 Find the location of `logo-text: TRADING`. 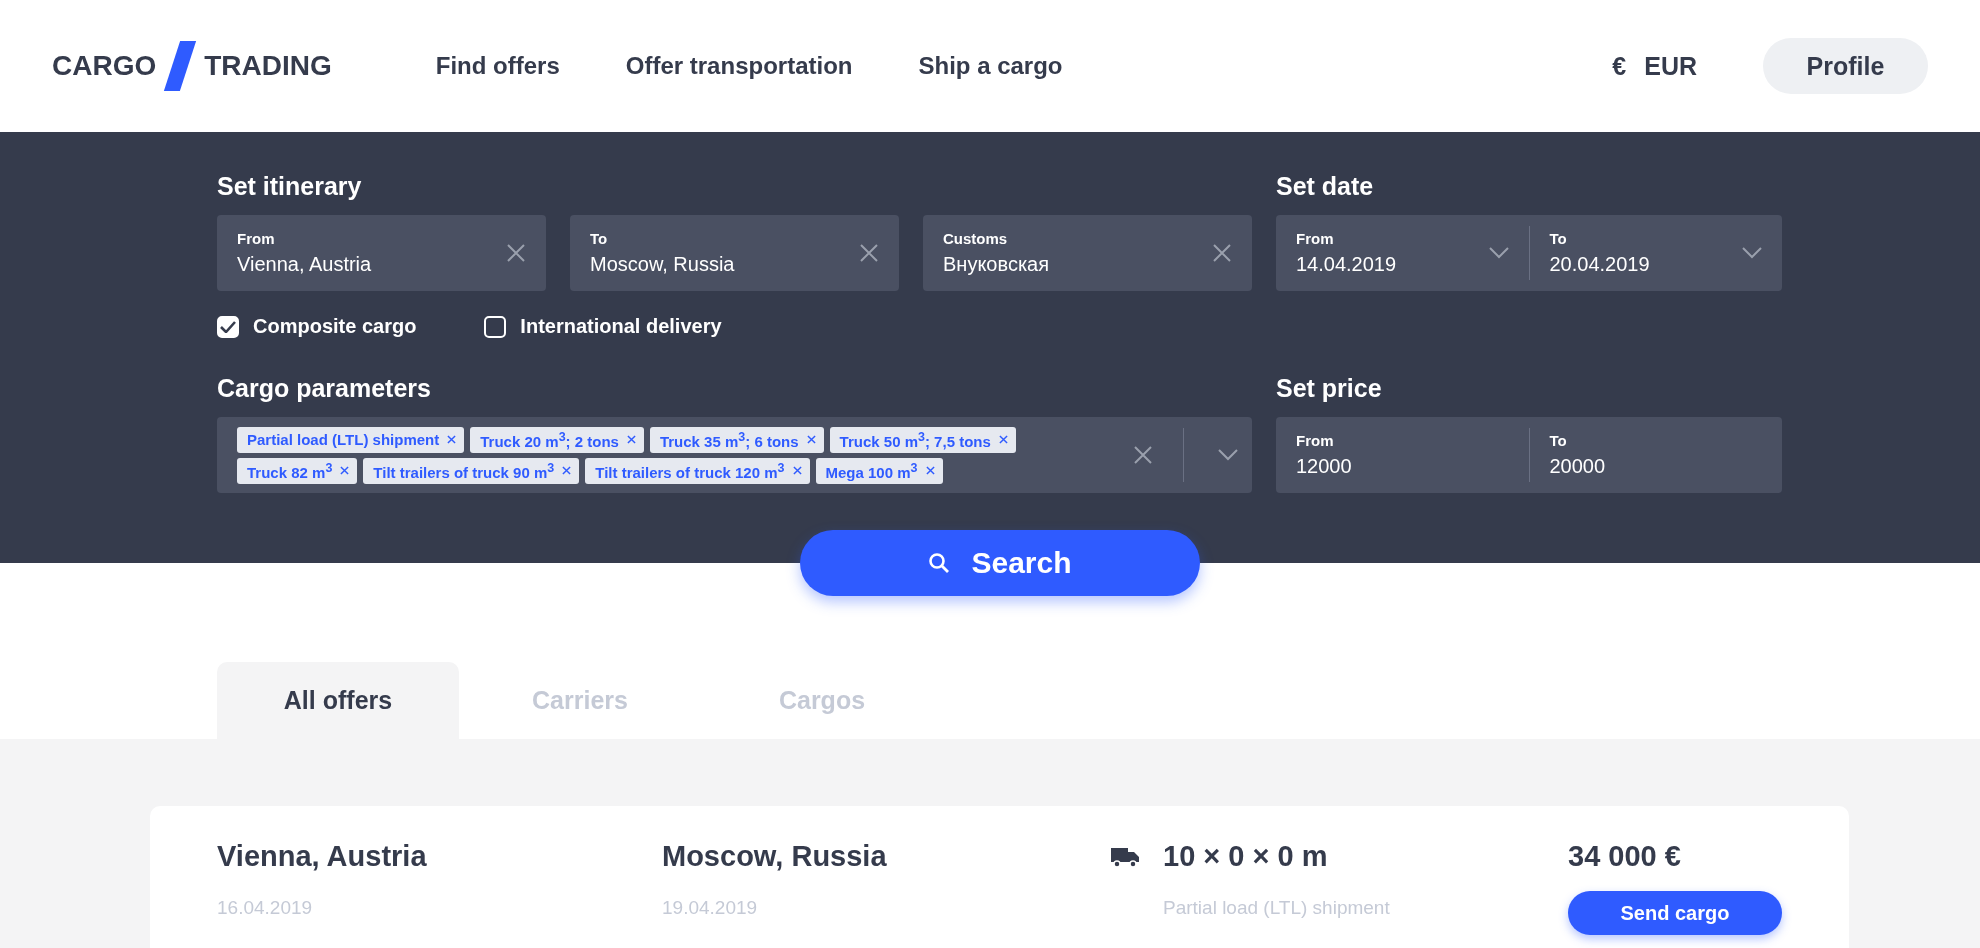

logo-text: TRADING is located at coordinates (268, 66).